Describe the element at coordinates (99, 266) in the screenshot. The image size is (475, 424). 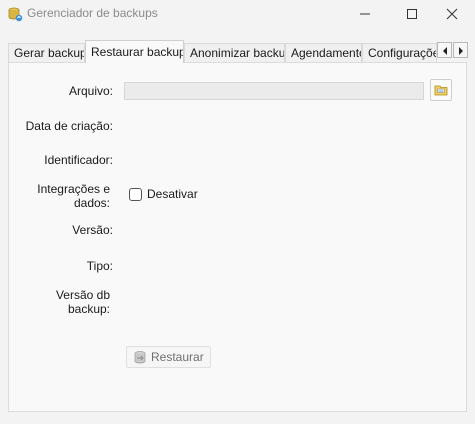
I see `tipo-label: Tipo:` at that location.